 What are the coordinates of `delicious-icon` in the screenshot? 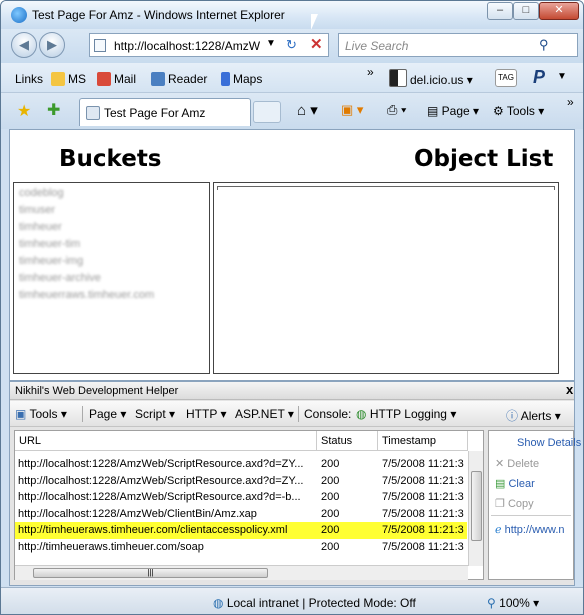 It's located at (398, 78).